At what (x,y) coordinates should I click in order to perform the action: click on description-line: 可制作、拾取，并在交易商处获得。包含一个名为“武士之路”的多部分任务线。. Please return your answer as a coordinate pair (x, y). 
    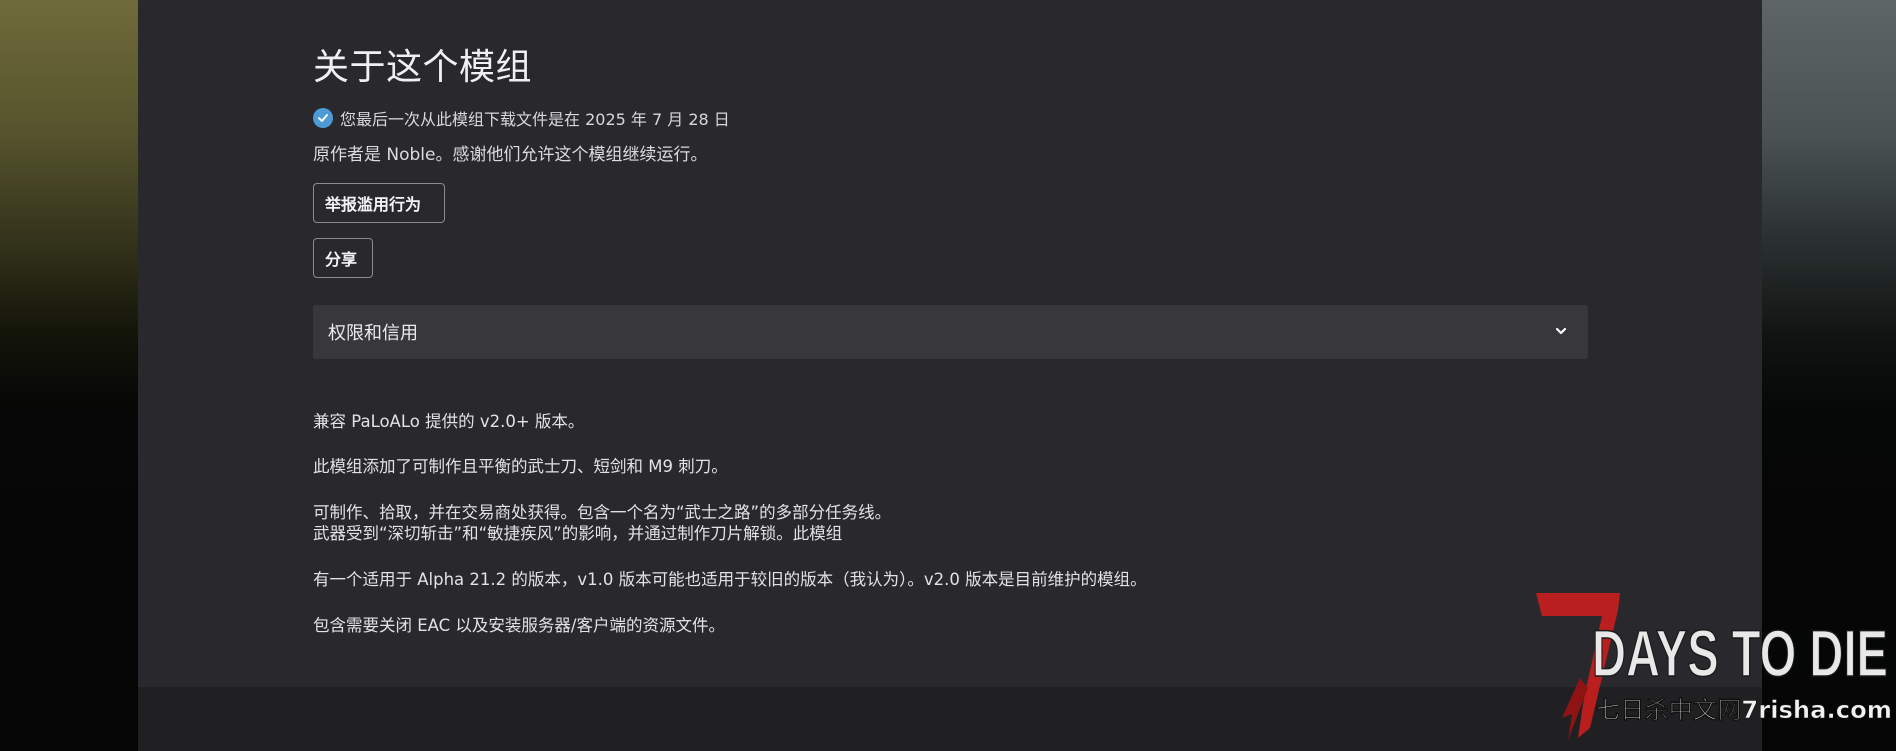
    Looking at the image, I should click on (602, 512).